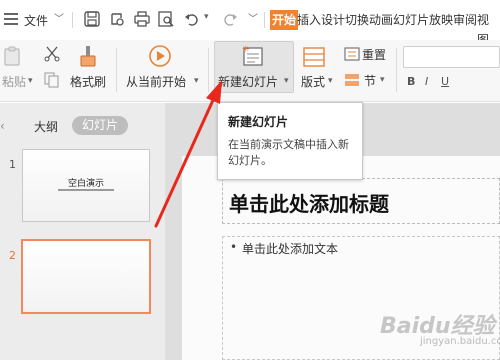 This screenshot has height=360, width=500. I want to click on annotation-arrow, so click(188, 154).